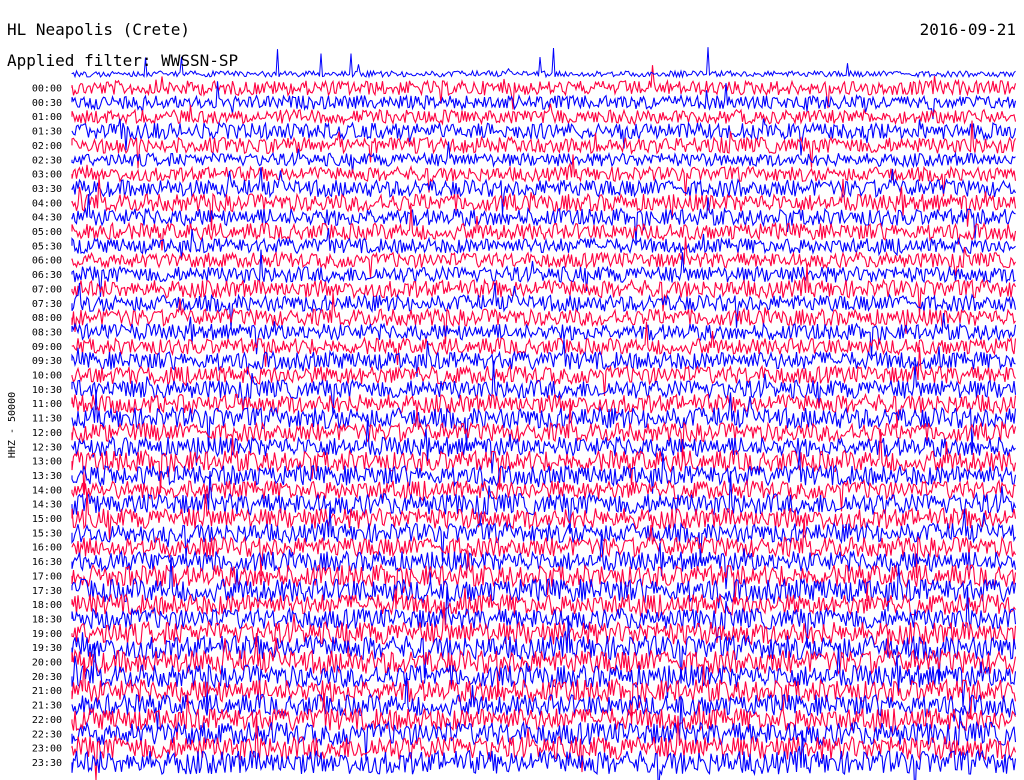  What do you see at coordinates (47, 720) in the screenshot?
I see `y-tick-label: 22:00` at bounding box center [47, 720].